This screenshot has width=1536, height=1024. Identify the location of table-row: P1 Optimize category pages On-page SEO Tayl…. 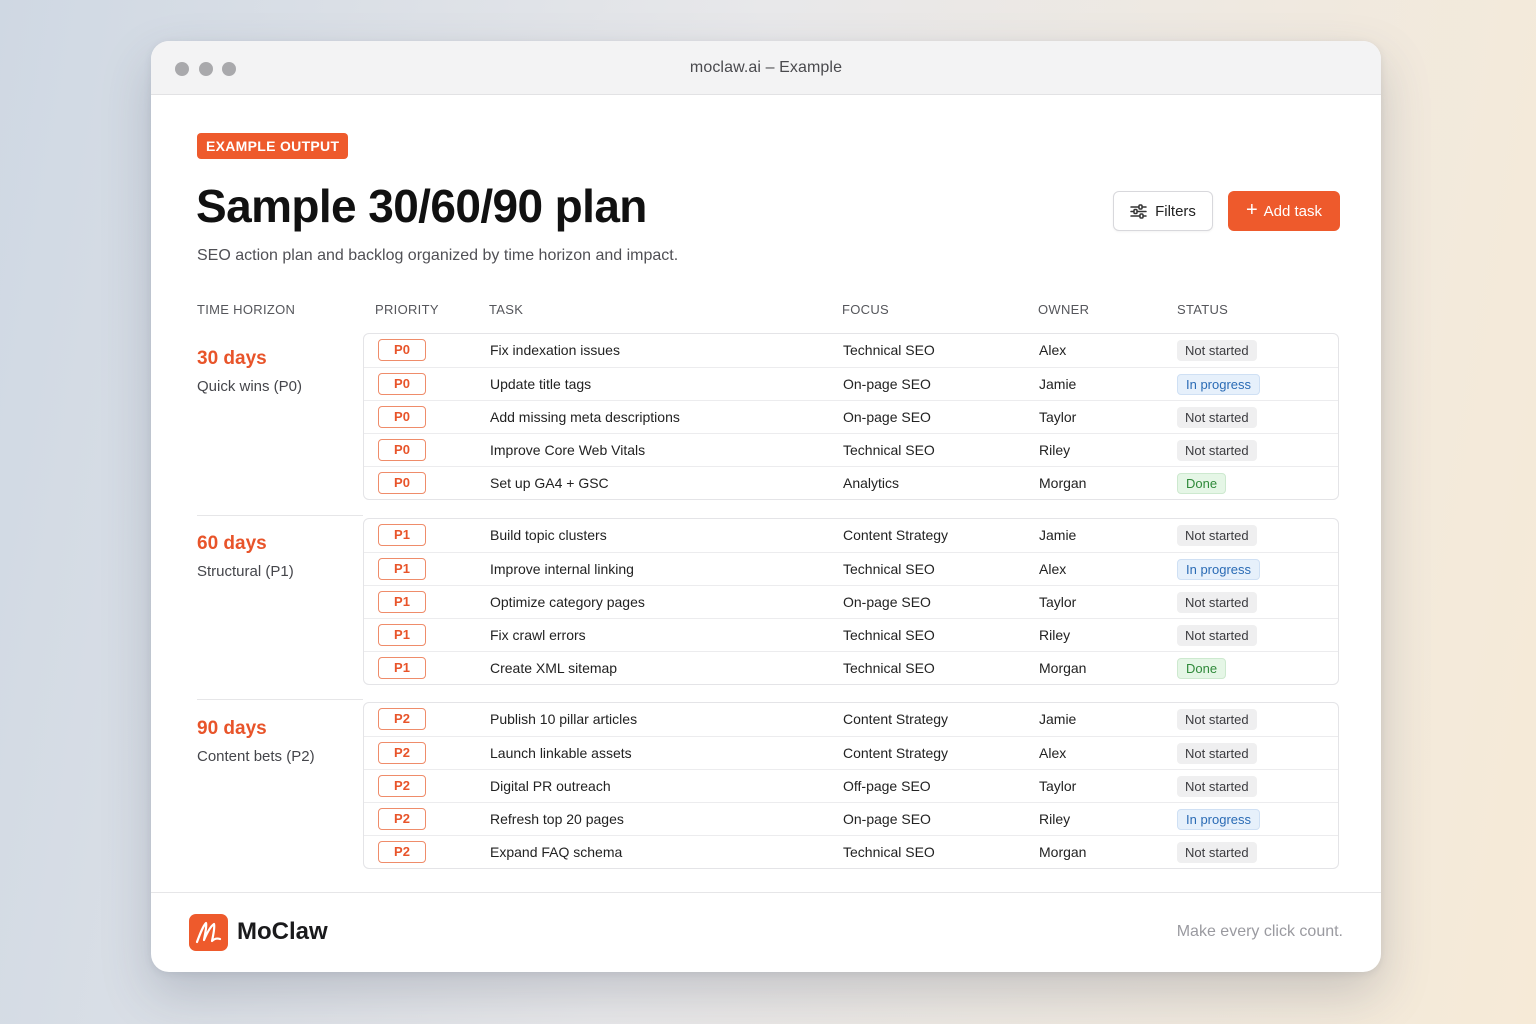
(851, 601).